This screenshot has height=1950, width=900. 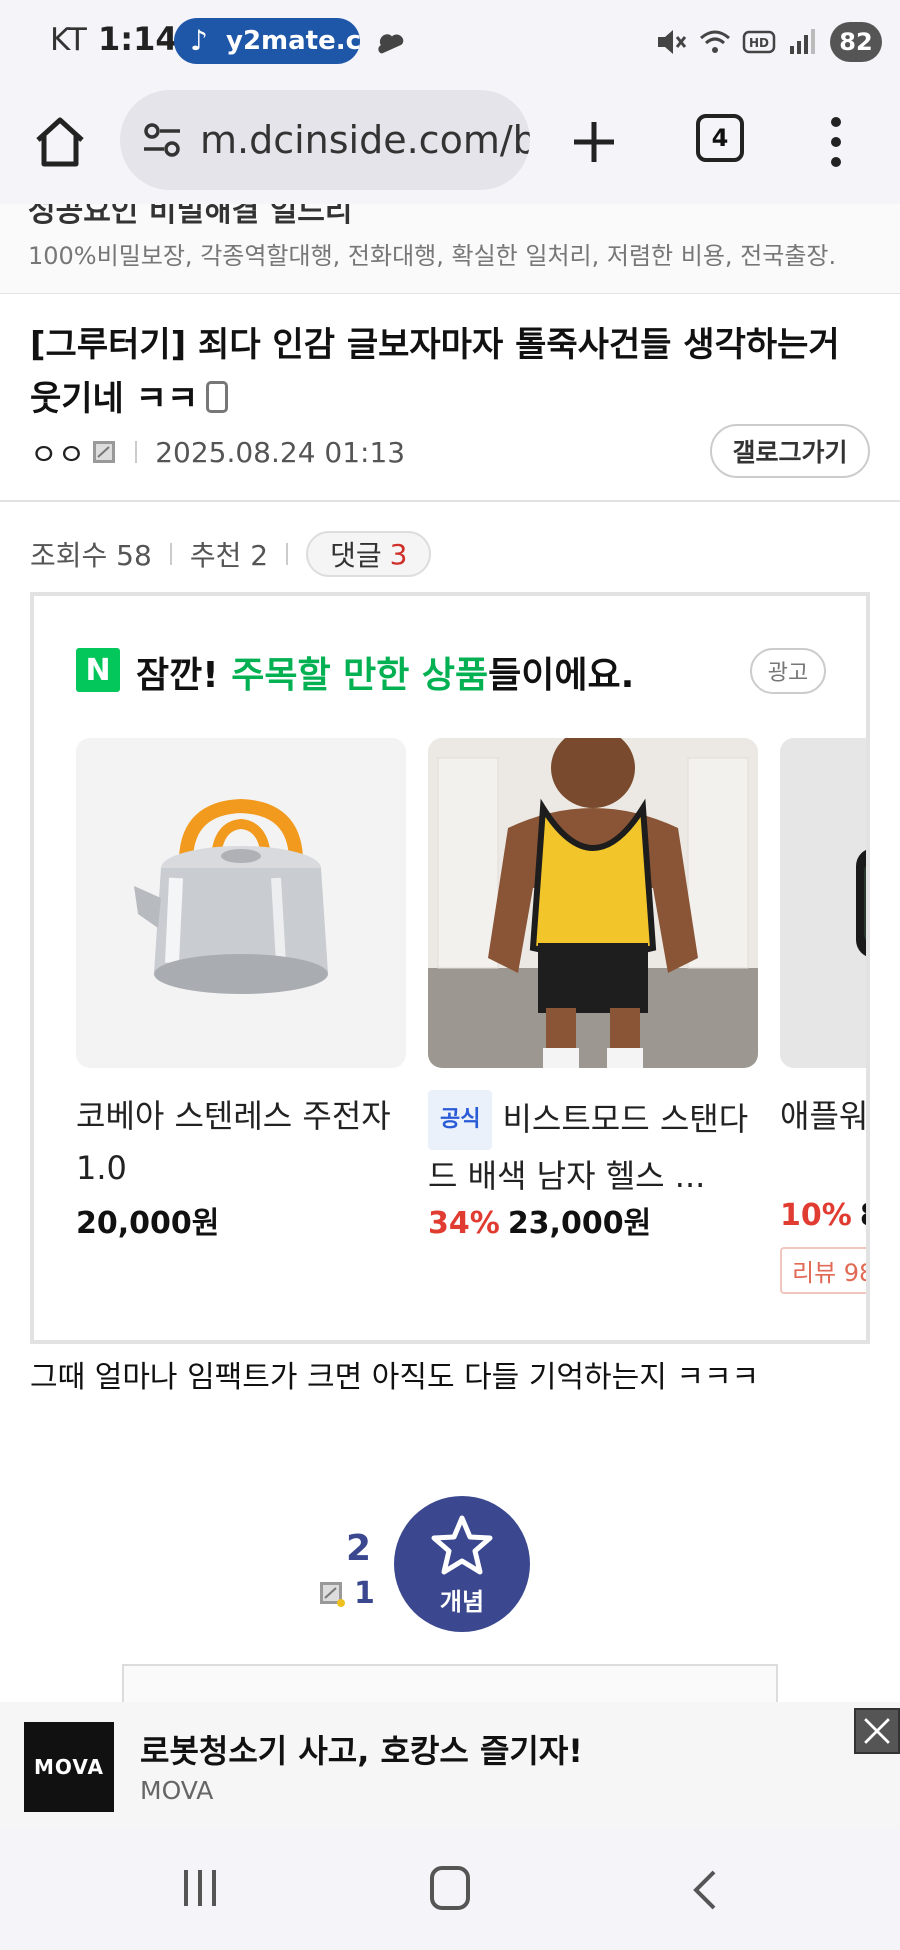 I want to click on product-price: 34% 23,000원, so click(x=593, y=1220).